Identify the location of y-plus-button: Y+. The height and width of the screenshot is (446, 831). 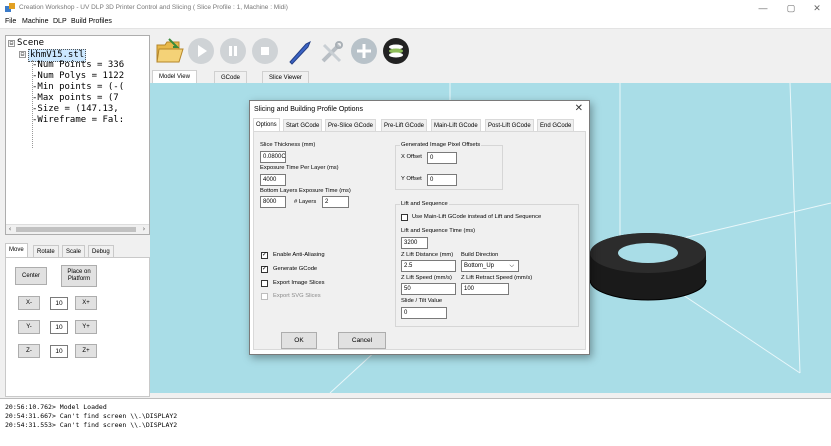
(86, 327).